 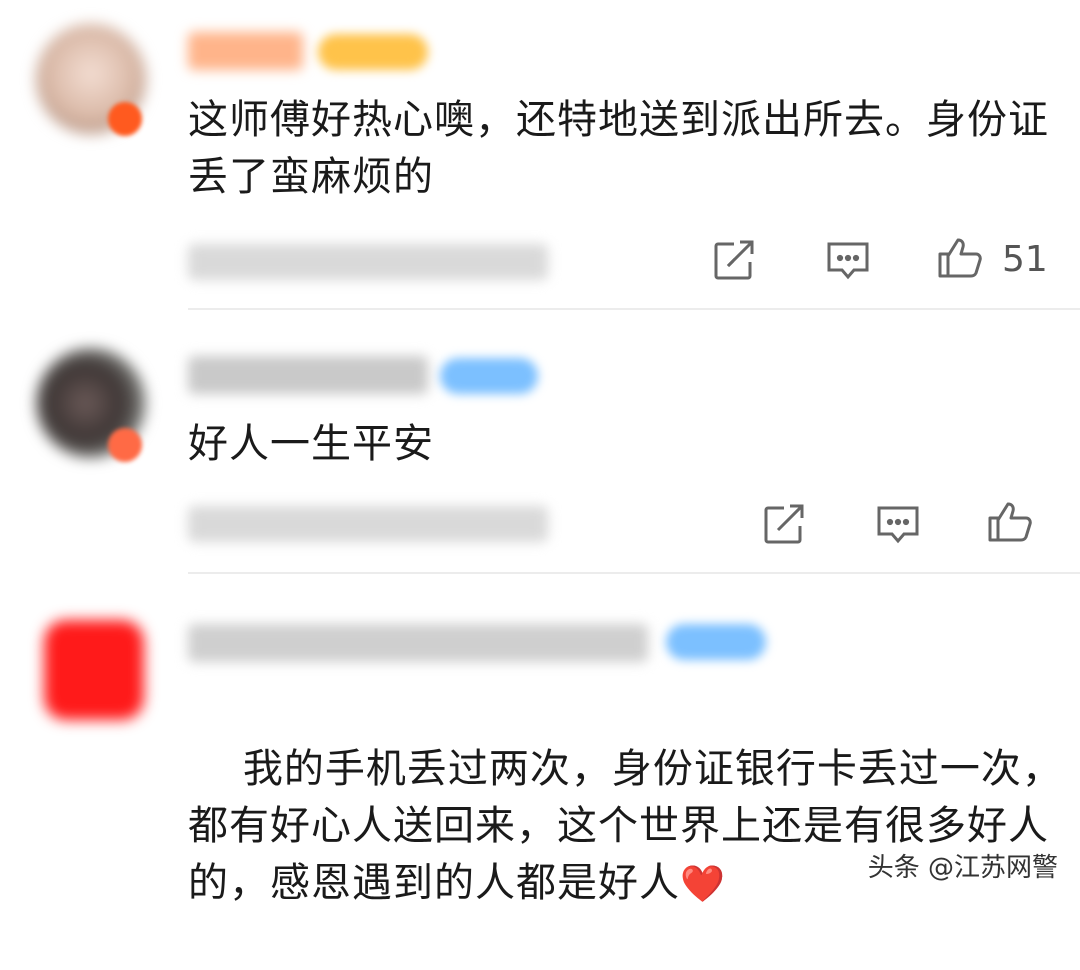 What do you see at coordinates (962, 868) in the screenshot?
I see `watermark: 头条 @江苏网警` at bounding box center [962, 868].